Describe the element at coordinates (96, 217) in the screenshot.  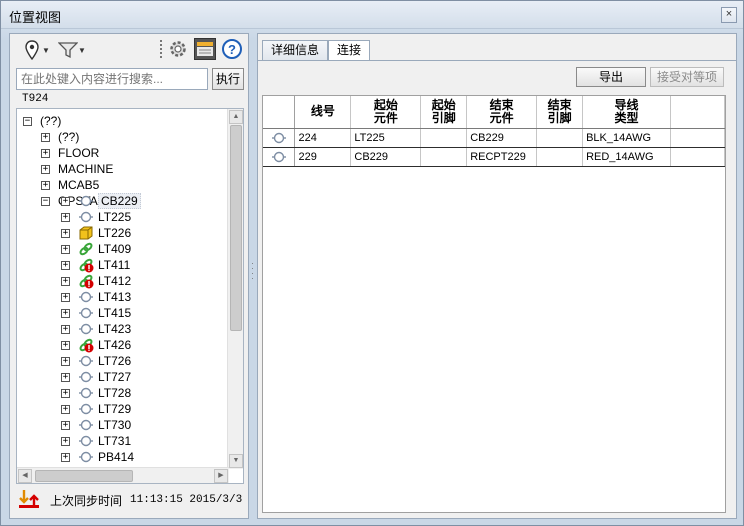
I see `tree-node: + LT225` at that location.